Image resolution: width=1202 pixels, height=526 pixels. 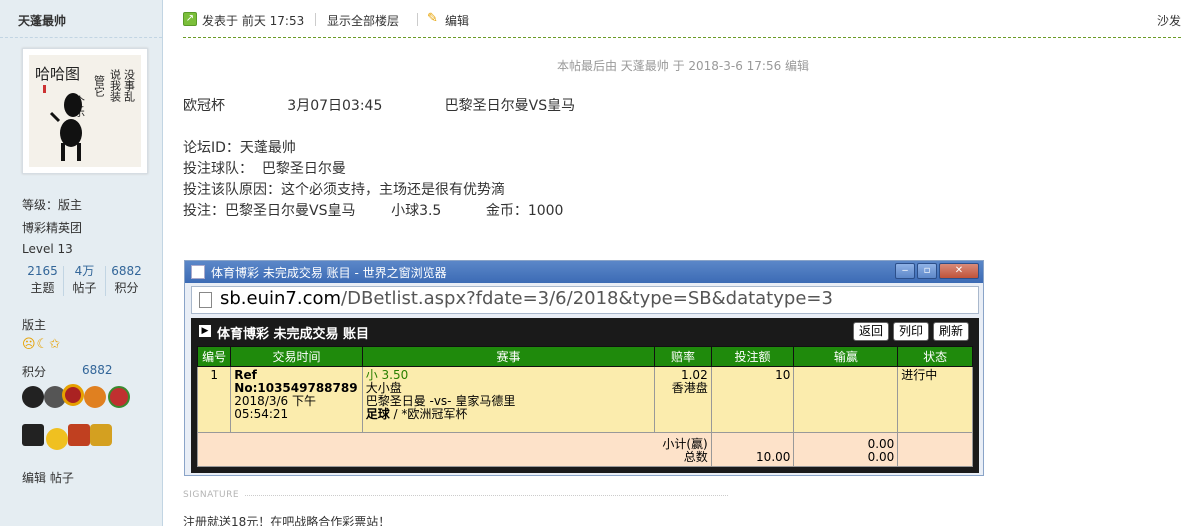 I want to click on post-line-forum-id: 论坛ID：天蓬最帅, so click(x=239, y=148).